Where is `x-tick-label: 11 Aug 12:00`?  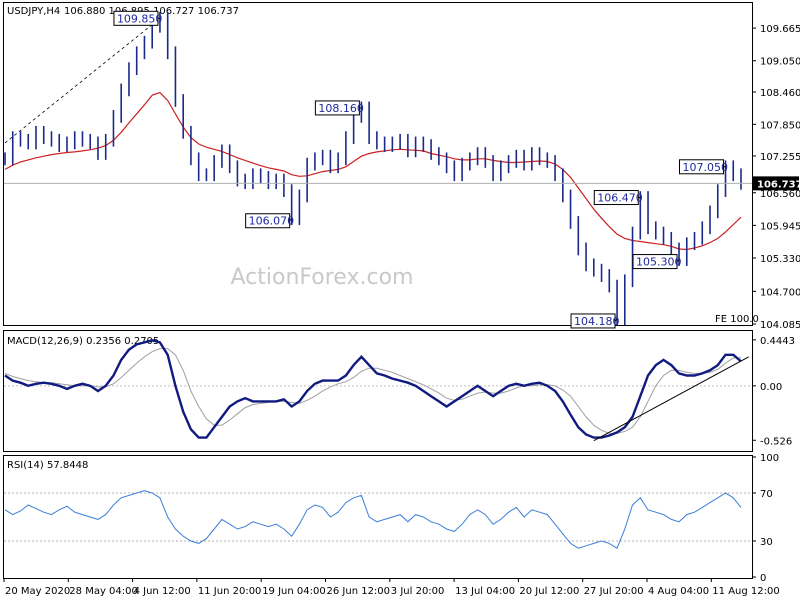
x-tick-label: 11 Aug 12:00 is located at coordinates (745, 591).